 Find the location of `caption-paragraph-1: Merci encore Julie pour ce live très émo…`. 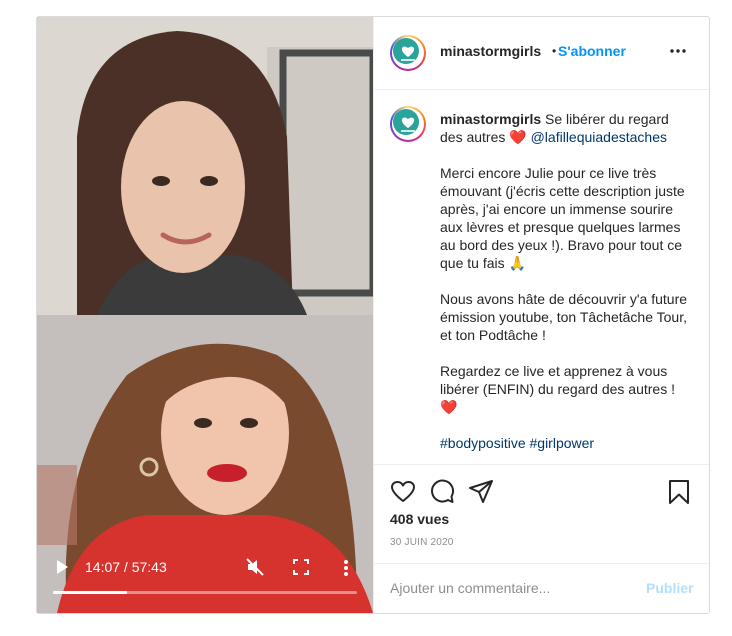

caption-paragraph-1: Merci encore Julie pour ce live très émo… is located at coordinates (562, 218).